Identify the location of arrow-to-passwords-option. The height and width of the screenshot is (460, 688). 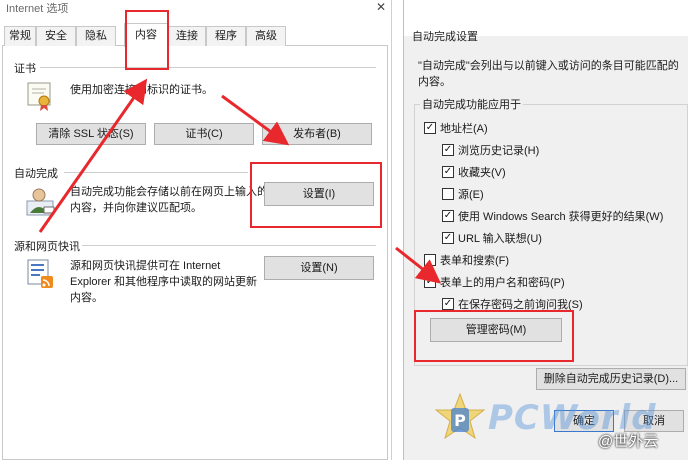
(418, 265).